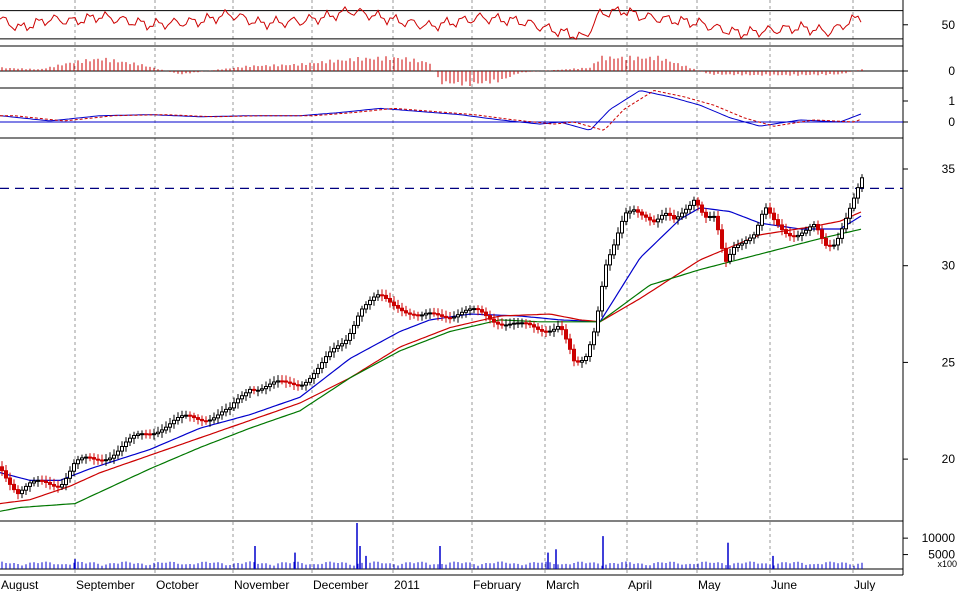  What do you see at coordinates (949, 169) in the screenshot?
I see `price-tick-label: 35` at bounding box center [949, 169].